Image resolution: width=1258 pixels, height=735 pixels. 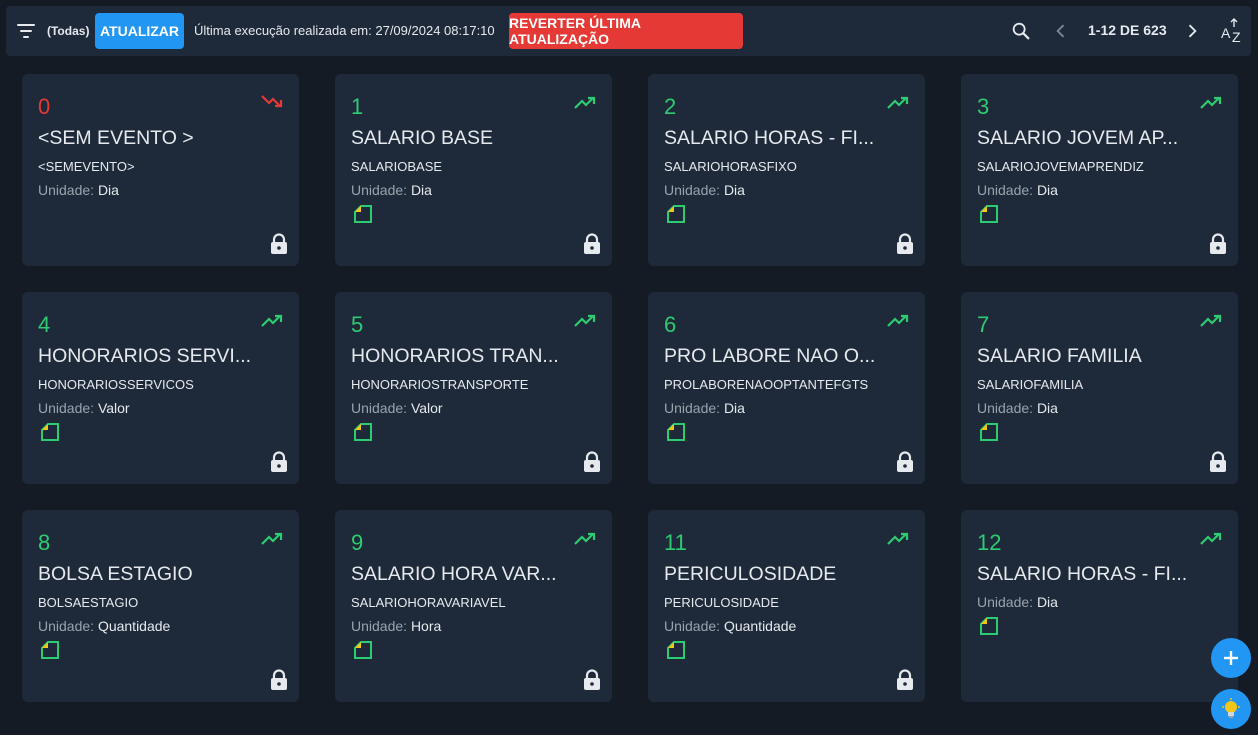 I want to click on lightbulb-icon, so click(x=1231, y=708).